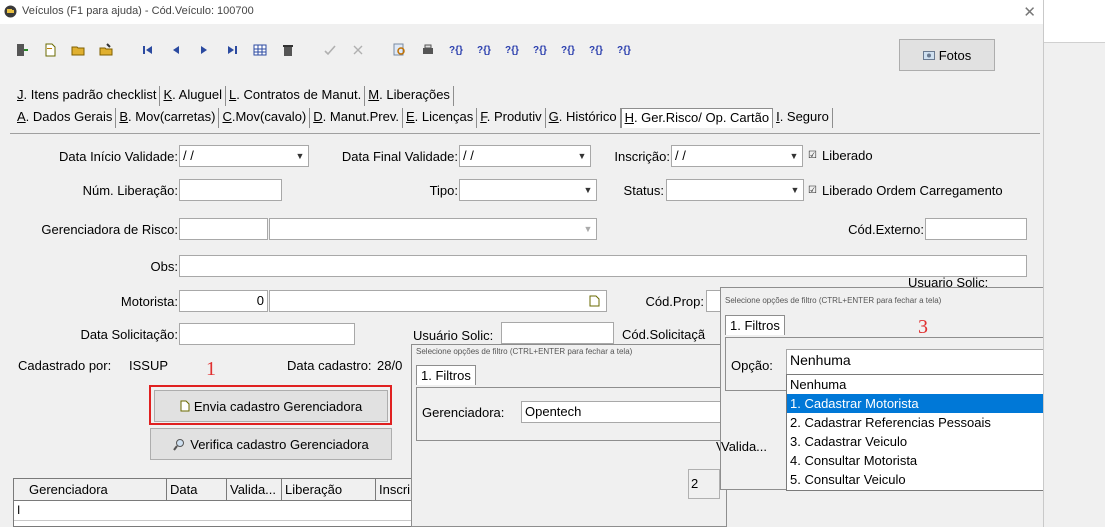  What do you see at coordinates (737, 156) in the screenshot?
I see `inscricao-field: / / ▼` at bounding box center [737, 156].